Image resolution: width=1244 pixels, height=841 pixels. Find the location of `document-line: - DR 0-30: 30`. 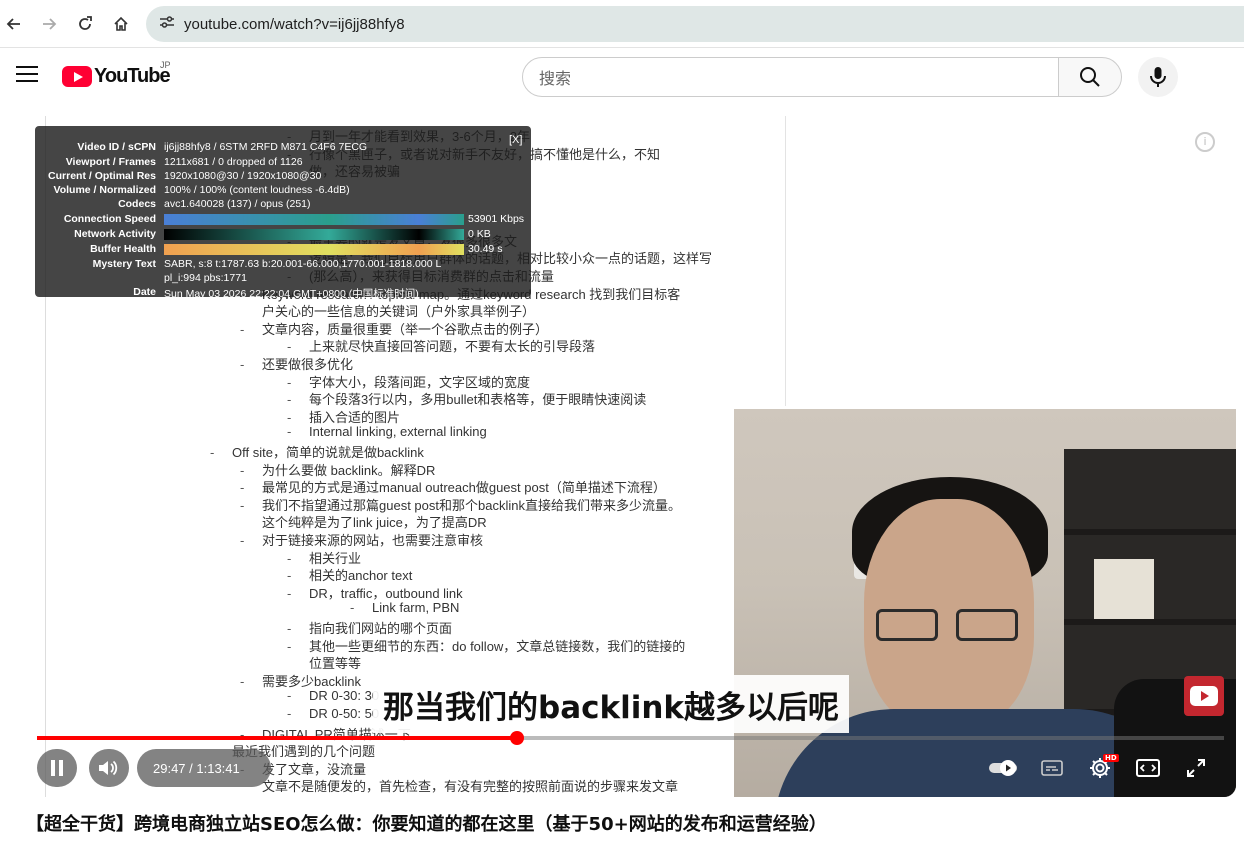

document-line: - DR 0-30: 30 is located at coordinates (333, 696).